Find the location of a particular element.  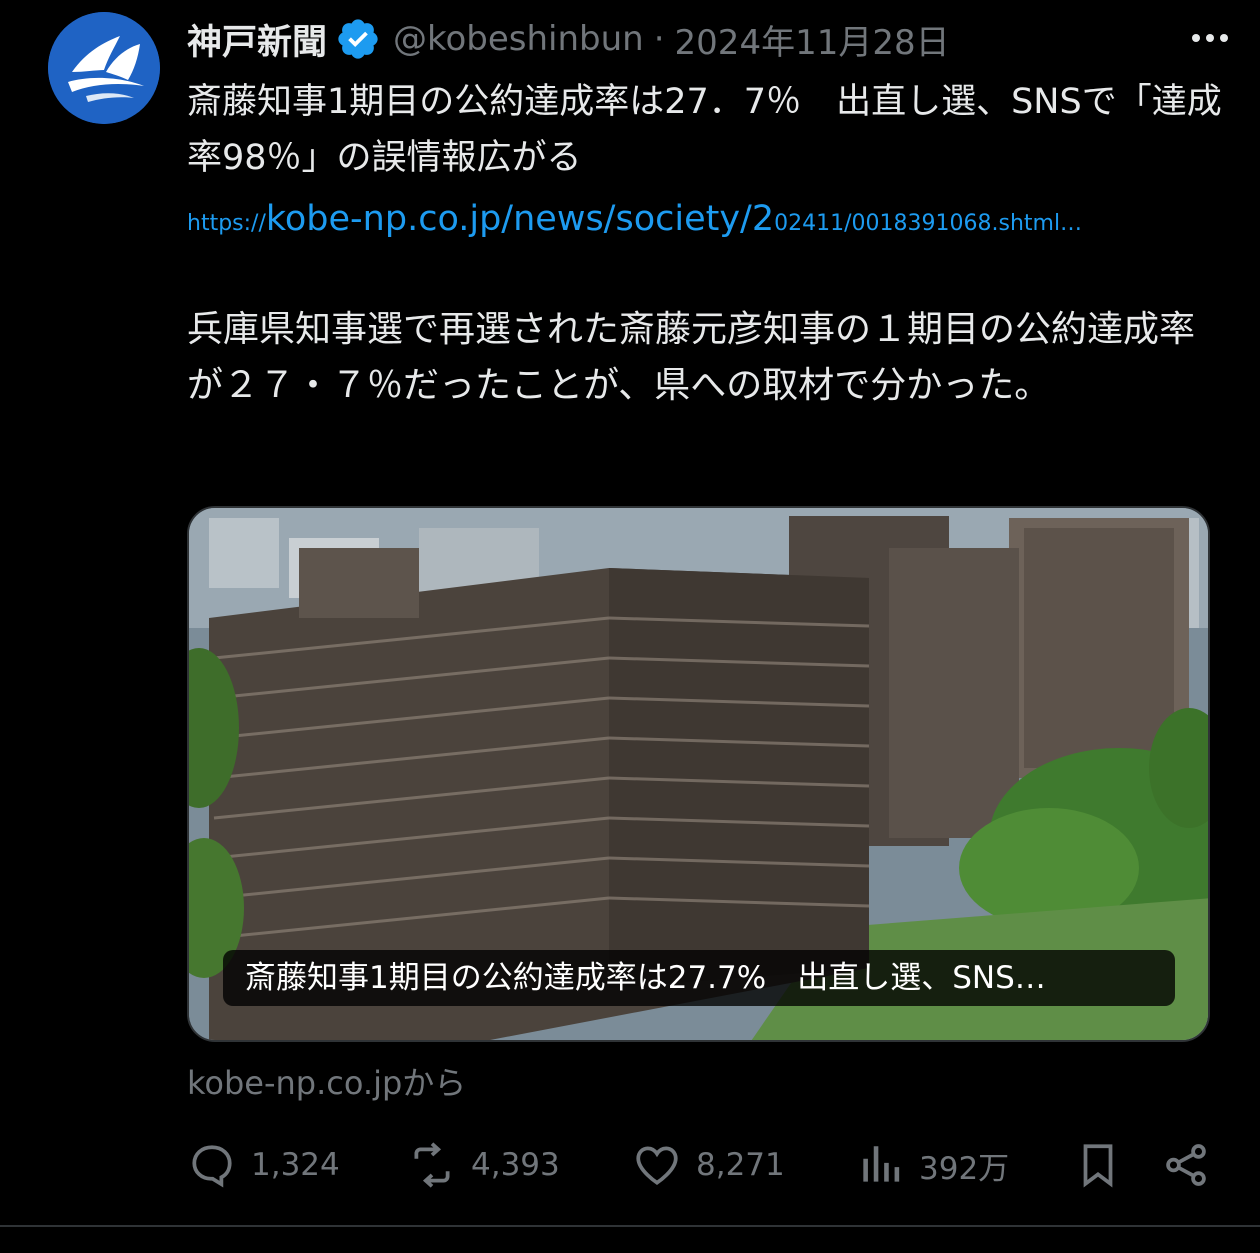

repost-button: 4,393 is located at coordinates (483, 1165).